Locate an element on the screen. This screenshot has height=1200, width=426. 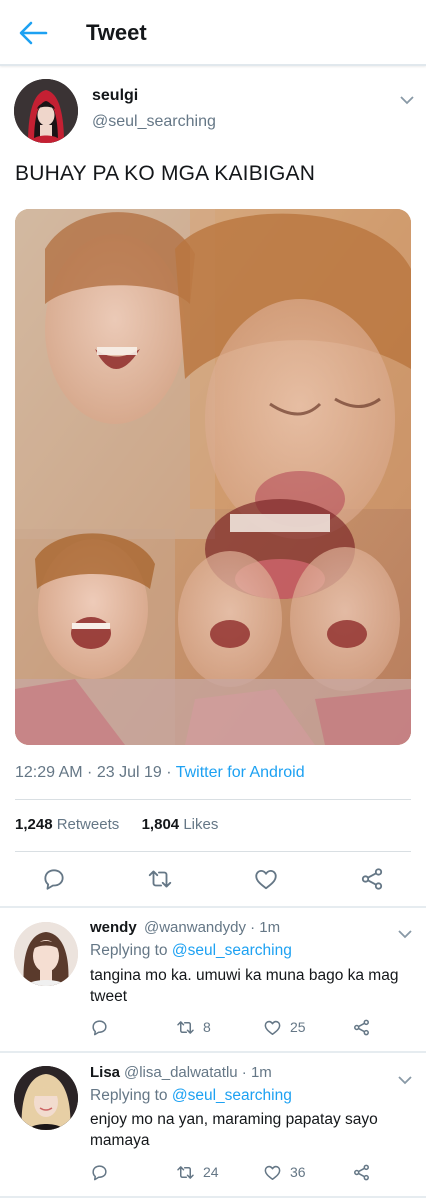
retweet-button: 24 is located at coordinates (197, 1172).